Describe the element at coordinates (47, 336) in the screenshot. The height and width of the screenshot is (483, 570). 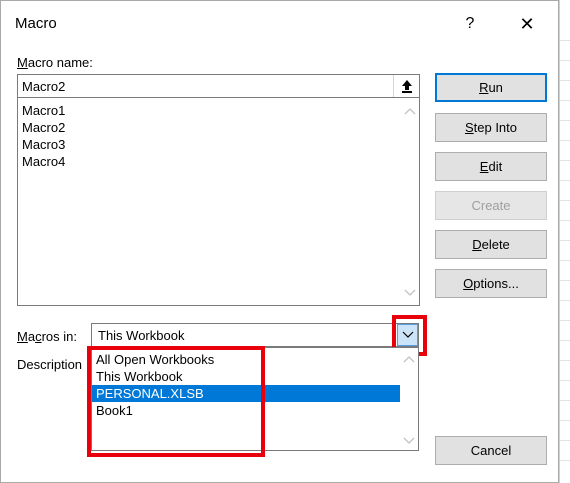
I see `macros-in-label: Macros in:` at that location.